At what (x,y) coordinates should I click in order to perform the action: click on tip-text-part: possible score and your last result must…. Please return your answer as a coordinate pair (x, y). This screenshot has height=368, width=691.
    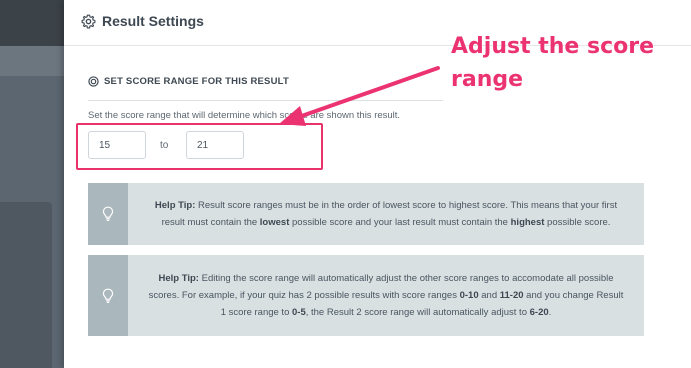
    Looking at the image, I should click on (400, 222).